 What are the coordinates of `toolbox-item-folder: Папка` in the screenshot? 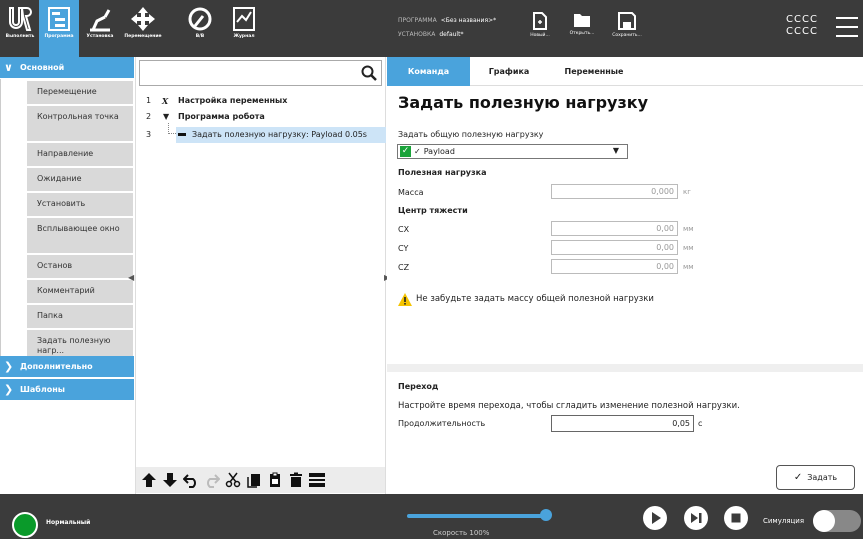 It's located at (80, 316).